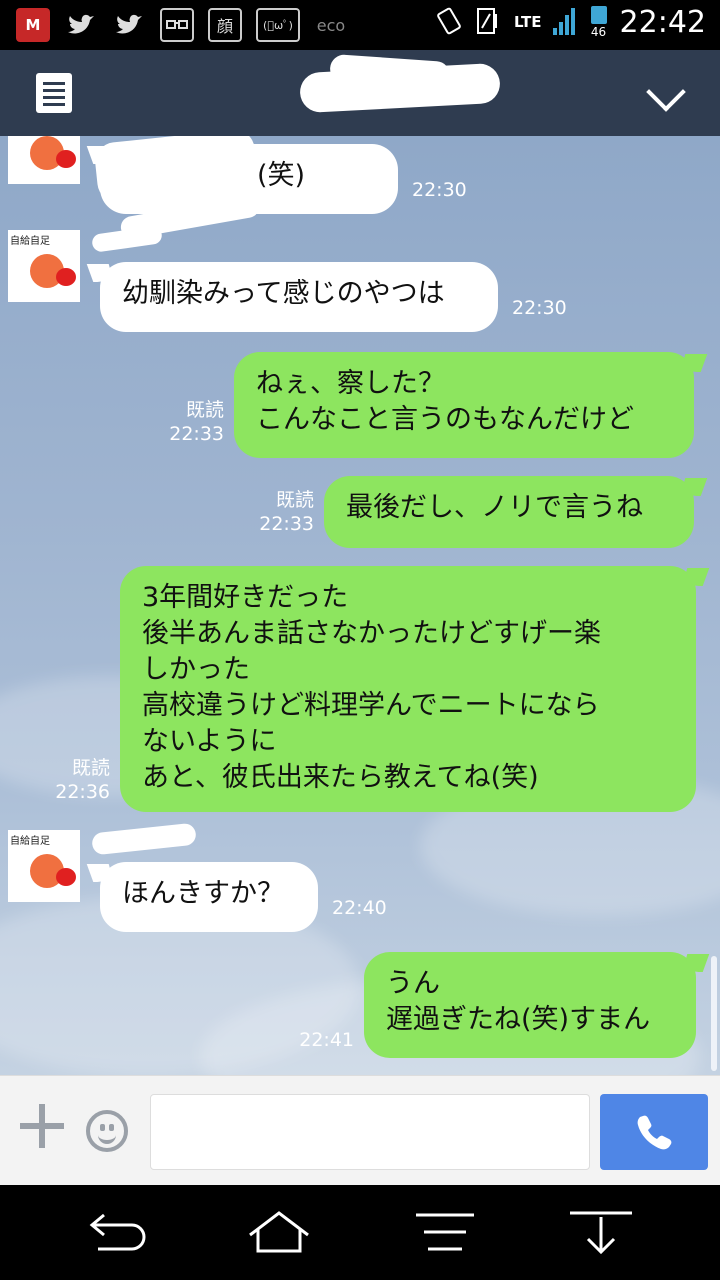 This screenshot has height=1280, width=720. What do you see at coordinates (598, 32) in the screenshot?
I see `battery-level: 46` at bounding box center [598, 32].